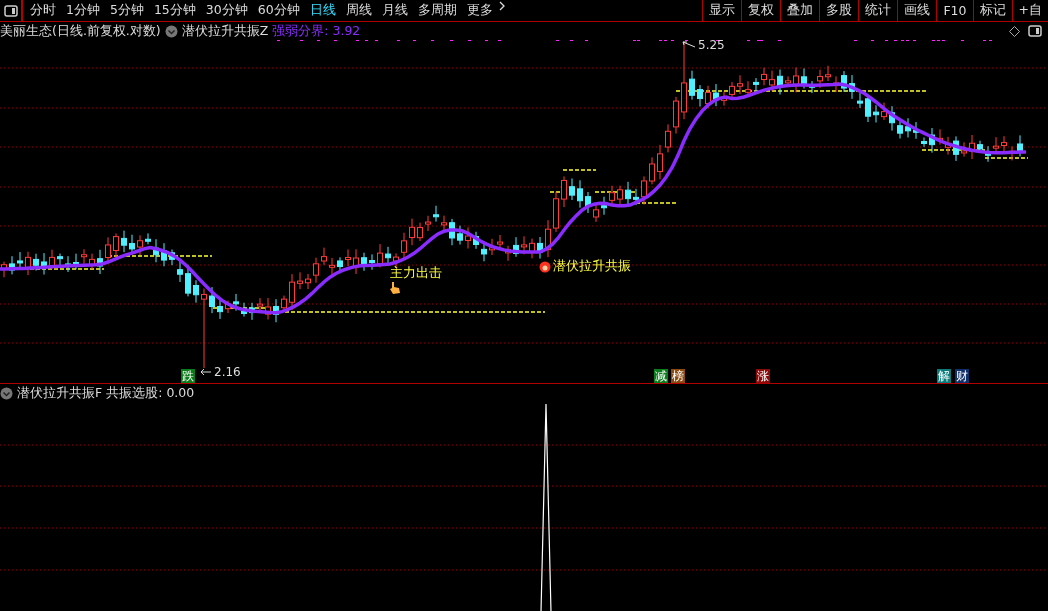 The width and height of the screenshot is (1048, 611). Describe the element at coordinates (1014, 31) in the screenshot. I see `diamond-icon` at that location.